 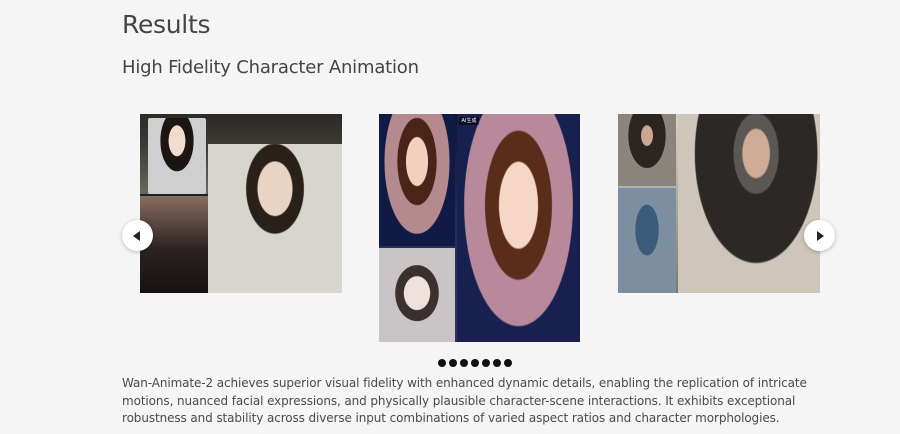 I want to click on carousel-slide-video-2: AI生成, so click(x=479, y=228).